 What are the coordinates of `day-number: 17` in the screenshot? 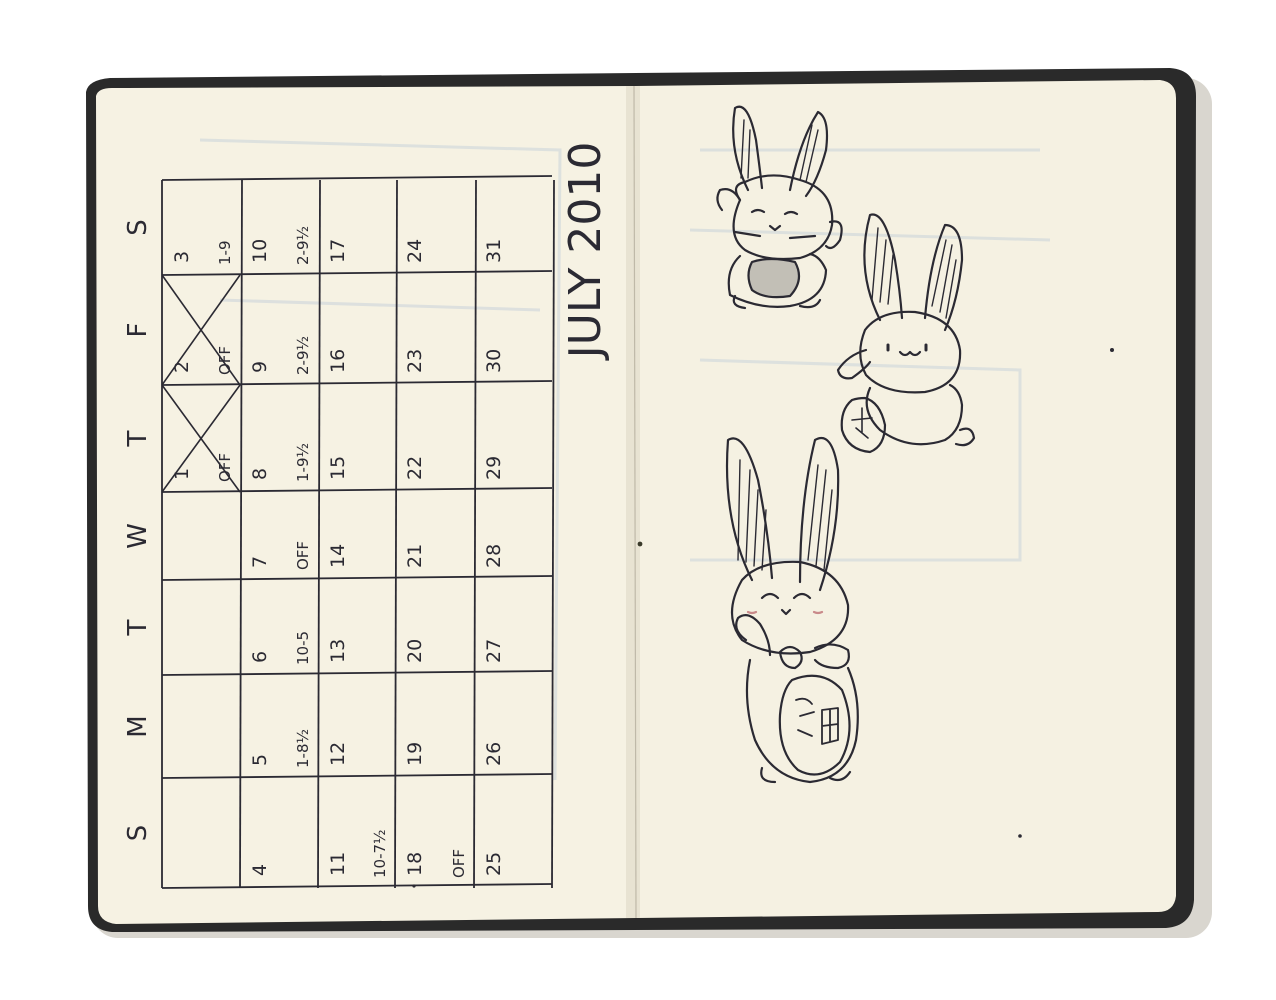 It's located at (338, 251).